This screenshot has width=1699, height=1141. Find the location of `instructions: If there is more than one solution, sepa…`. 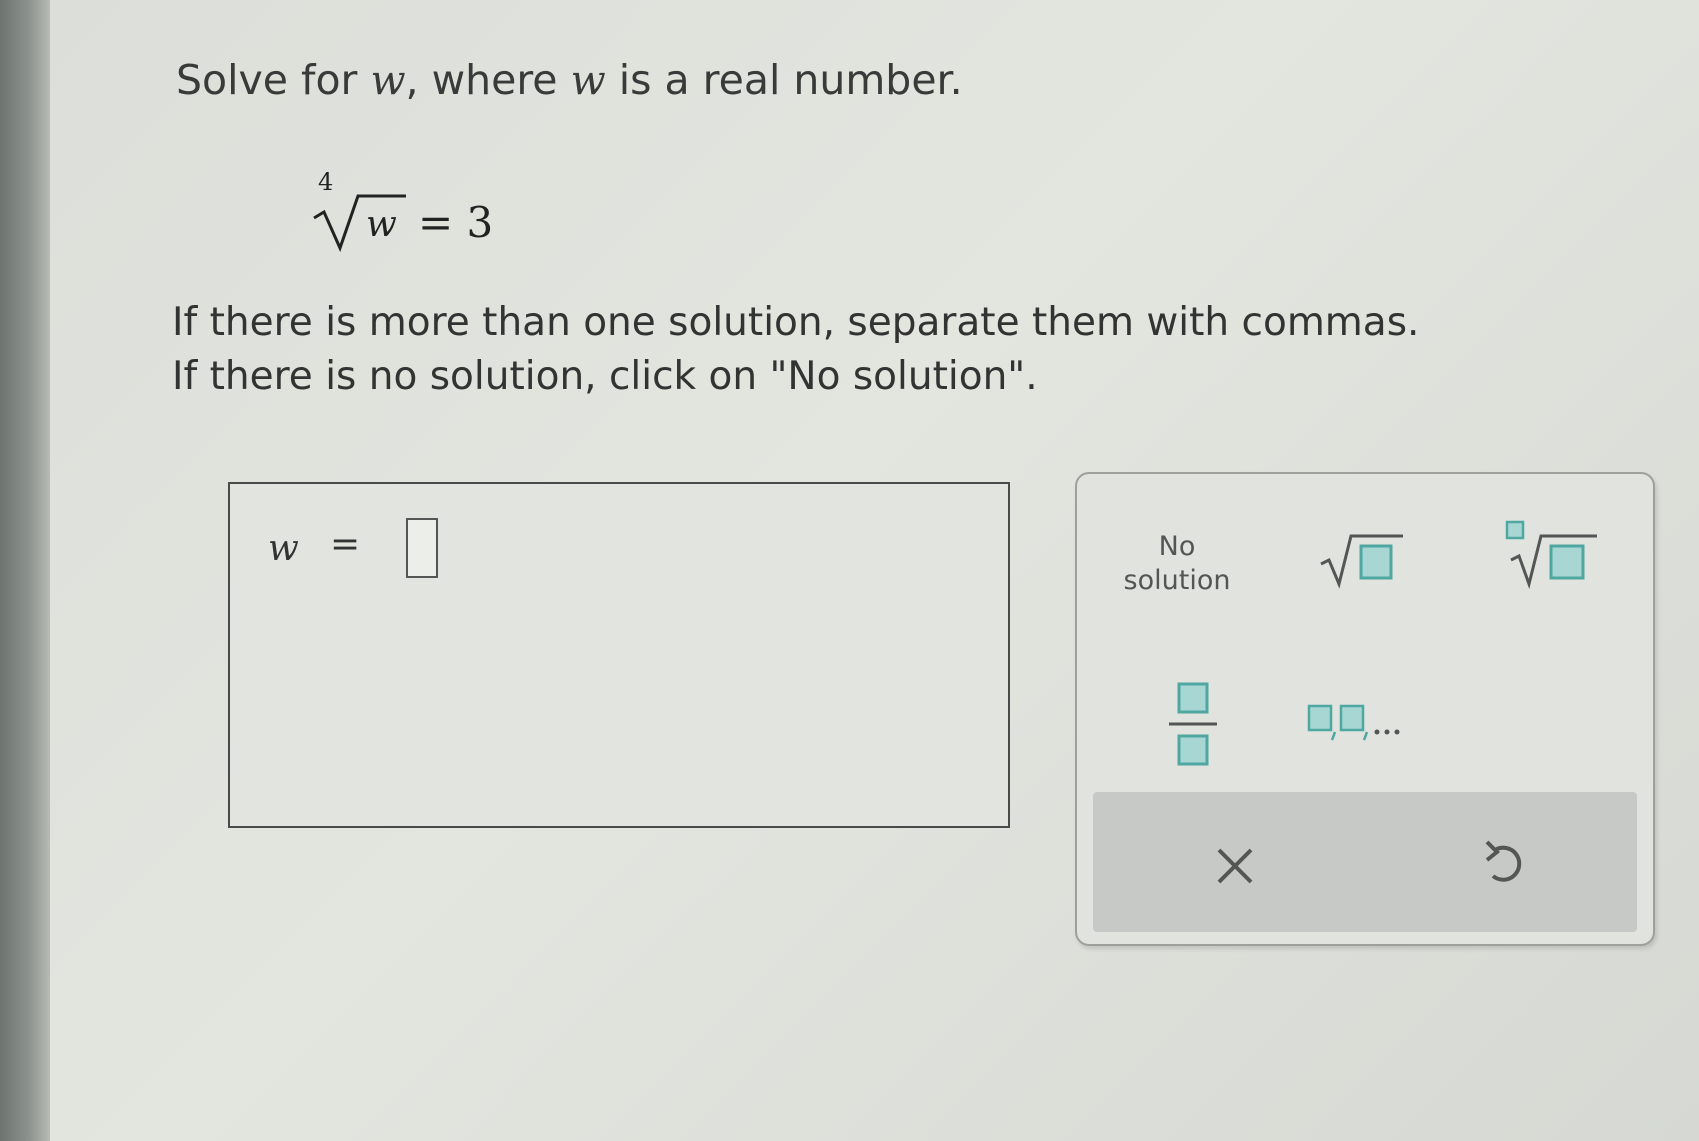

instructions: If there is more than one solution, sepa… is located at coordinates (795, 350).